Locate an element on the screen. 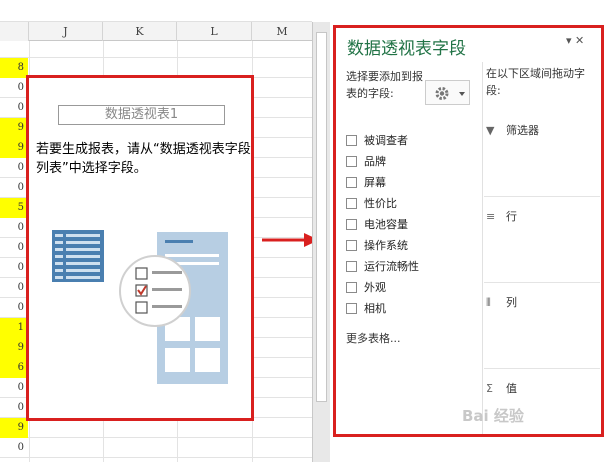 Image resolution: width=608 pixels, height=462 pixels. scrollbar-thumb is located at coordinates (321, 217).